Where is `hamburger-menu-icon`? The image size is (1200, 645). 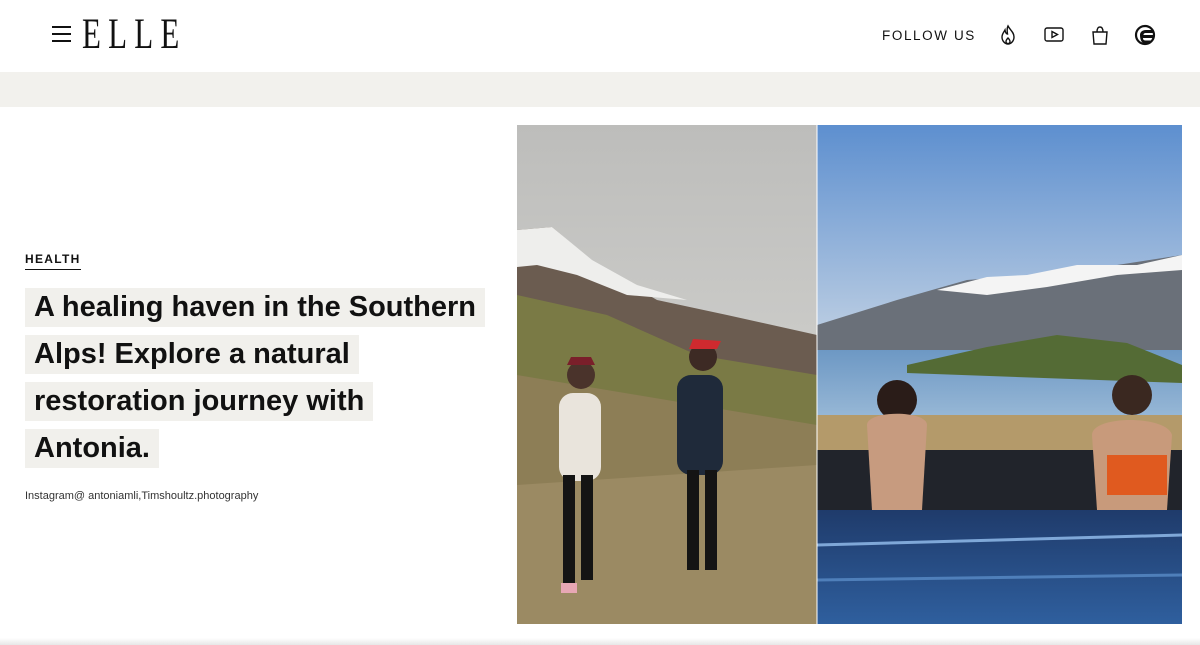 hamburger-menu-icon is located at coordinates (63, 36).